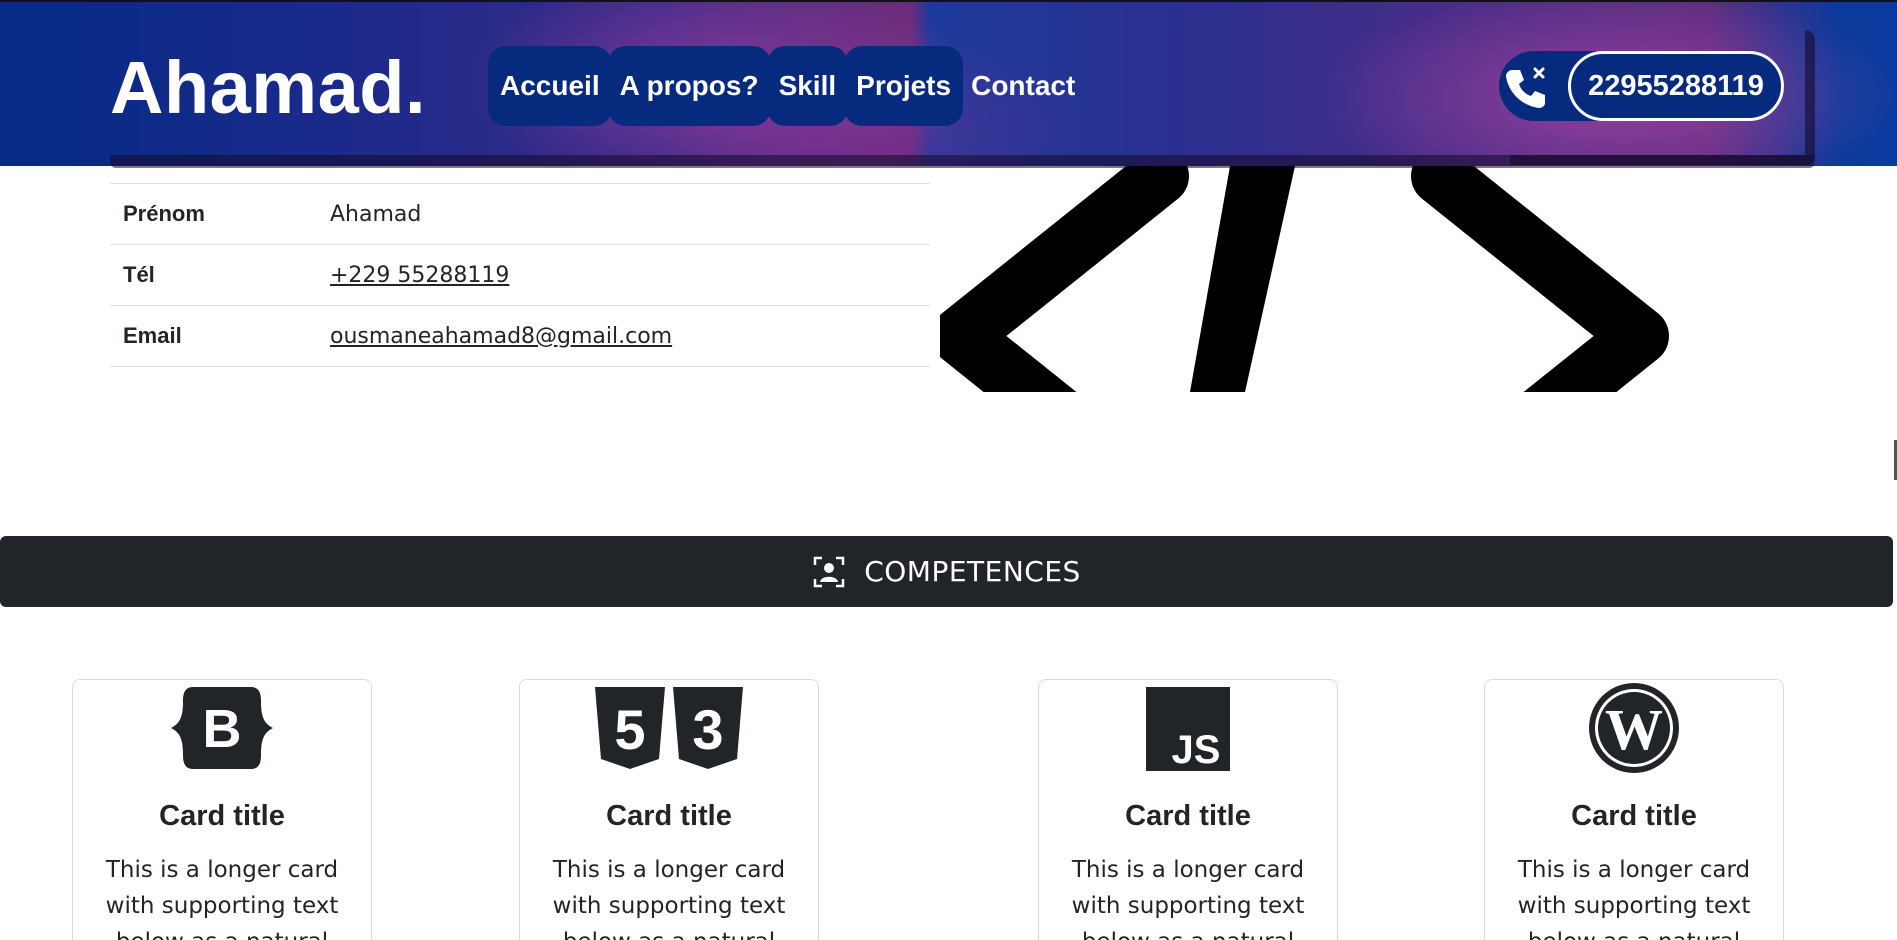 Image resolution: width=1897 pixels, height=940 pixels. What do you see at coordinates (152, 335) in the screenshot?
I see `info-key-email: Email` at bounding box center [152, 335].